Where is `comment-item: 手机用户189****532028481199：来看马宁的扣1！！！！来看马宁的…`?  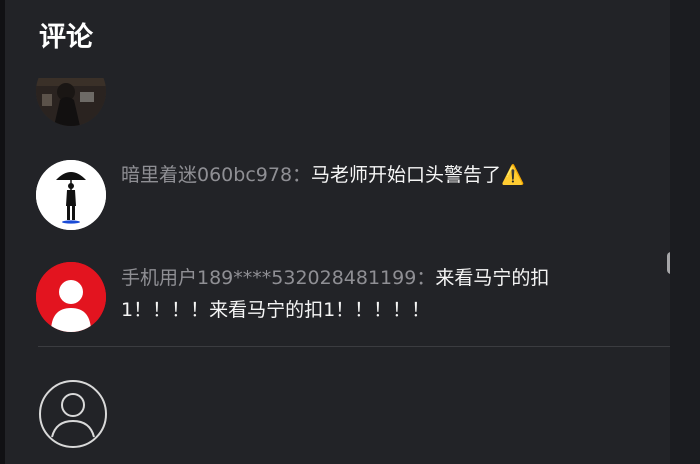 comment-item: 手机用户189****532028481199：来看马宁的扣1！！！！来看马宁的… is located at coordinates (356, 294).